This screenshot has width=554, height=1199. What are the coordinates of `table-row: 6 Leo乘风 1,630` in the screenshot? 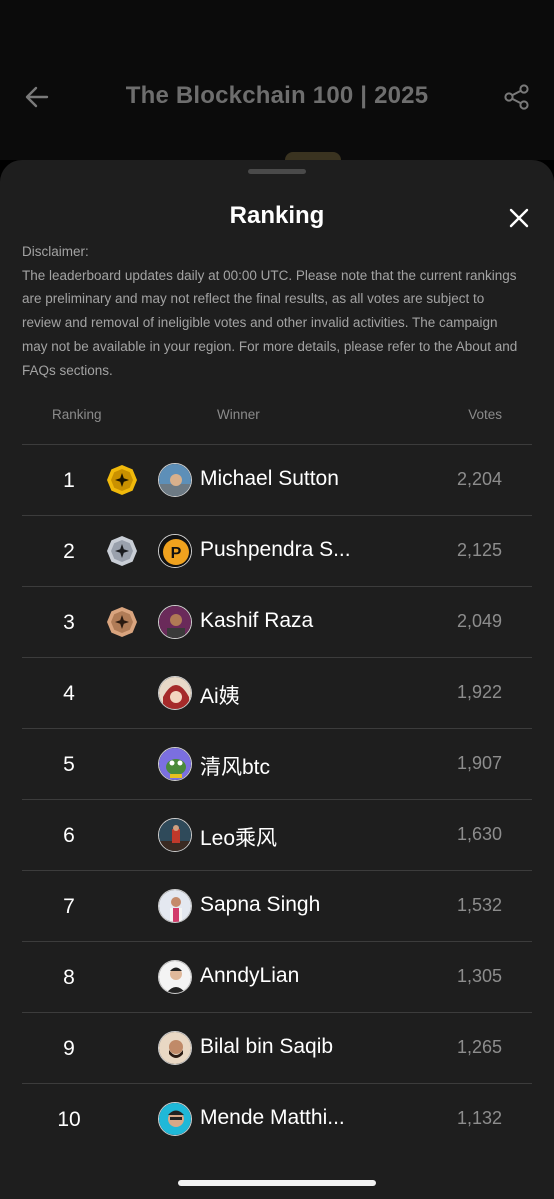 It's located at (277, 834).